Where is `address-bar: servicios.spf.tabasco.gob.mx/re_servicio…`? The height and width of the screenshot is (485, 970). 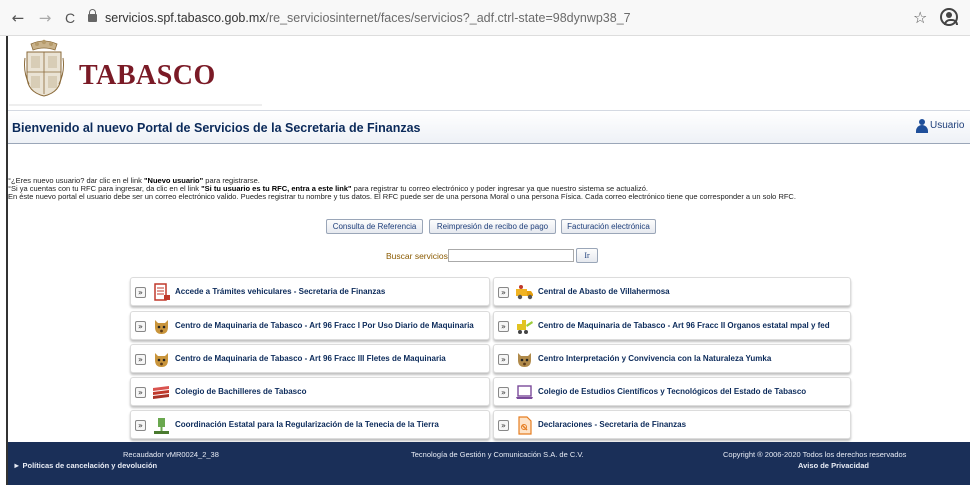
address-bar: servicios.spf.tabasco.gob.mx/re_servicio… is located at coordinates (499, 18).